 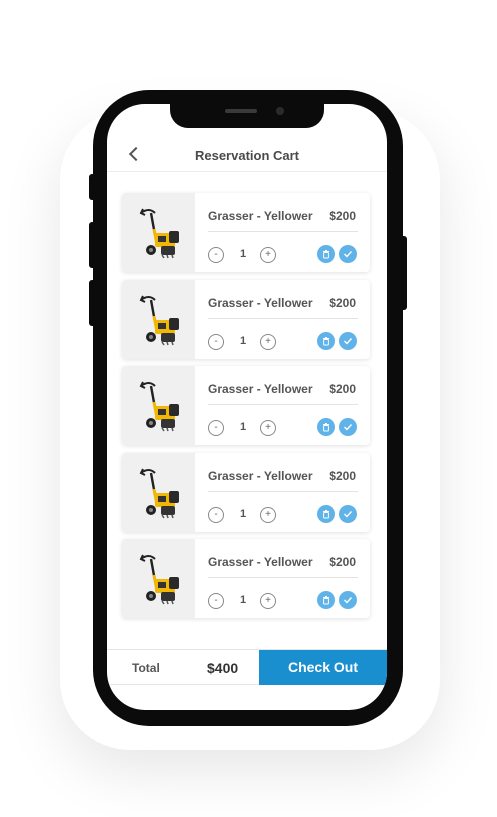 What do you see at coordinates (280, 111) in the screenshot?
I see `front-camera` at bounding box center [280, 111].